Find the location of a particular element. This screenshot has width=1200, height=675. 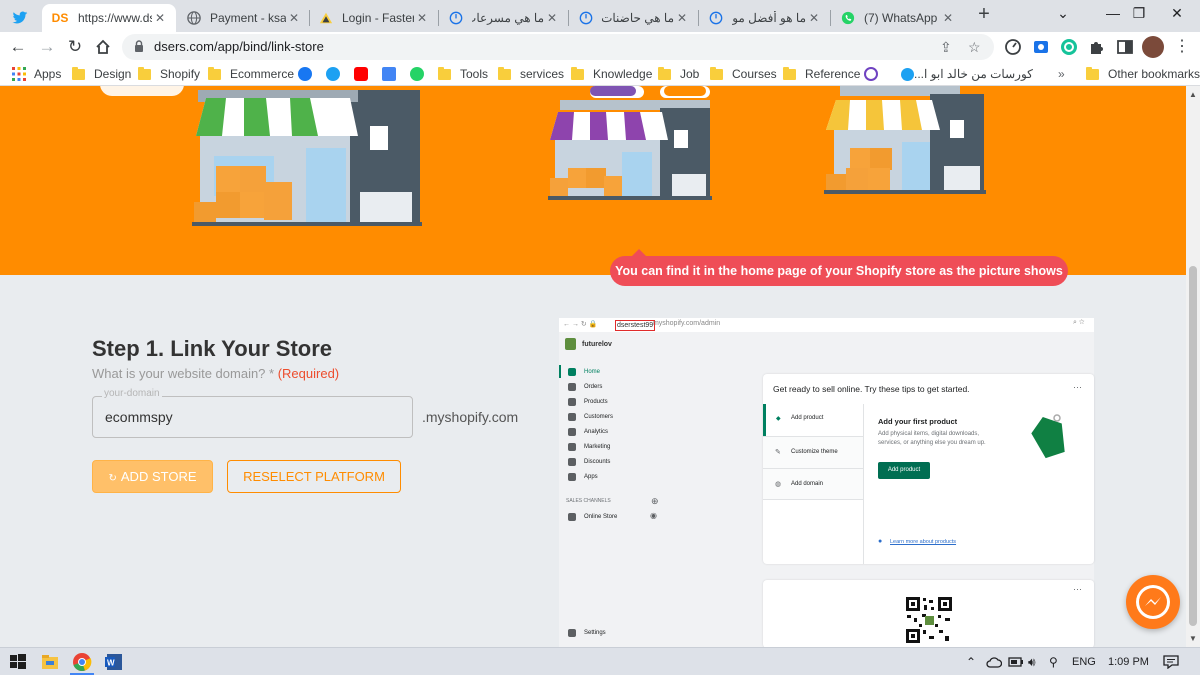

bookmark-apps: Apps is located at coordinates (36, 74).